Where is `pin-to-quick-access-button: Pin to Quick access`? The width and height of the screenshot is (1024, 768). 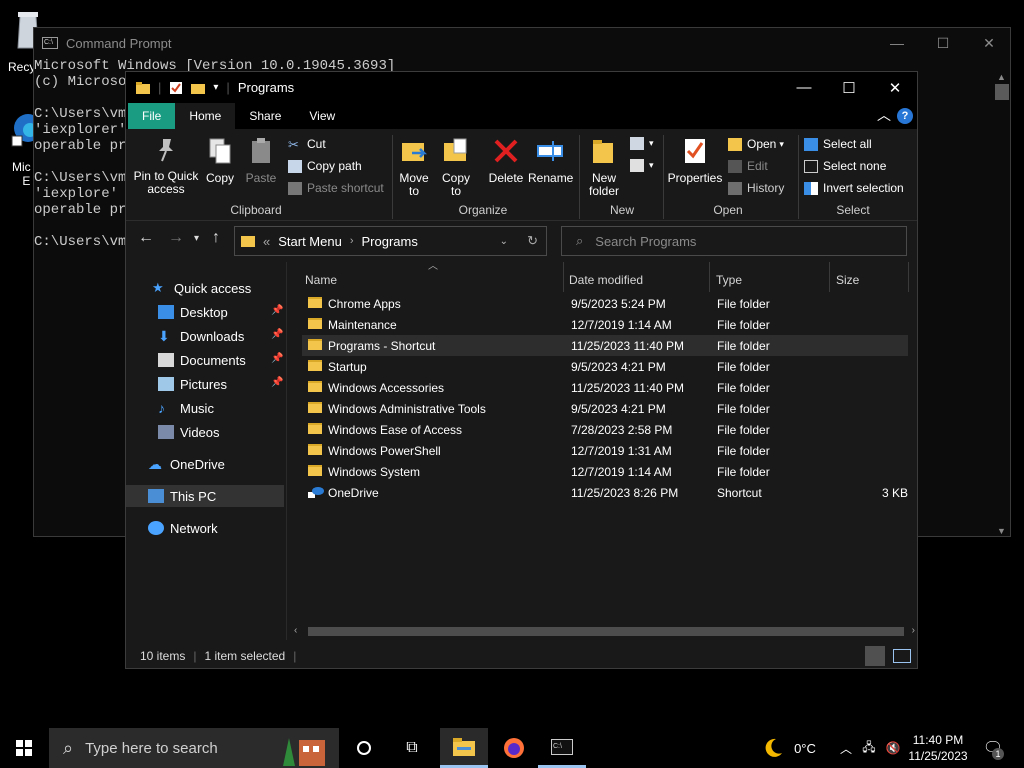 pin-to-quick-access-button: Pin to Quick access is located at coordinates (166, 166).